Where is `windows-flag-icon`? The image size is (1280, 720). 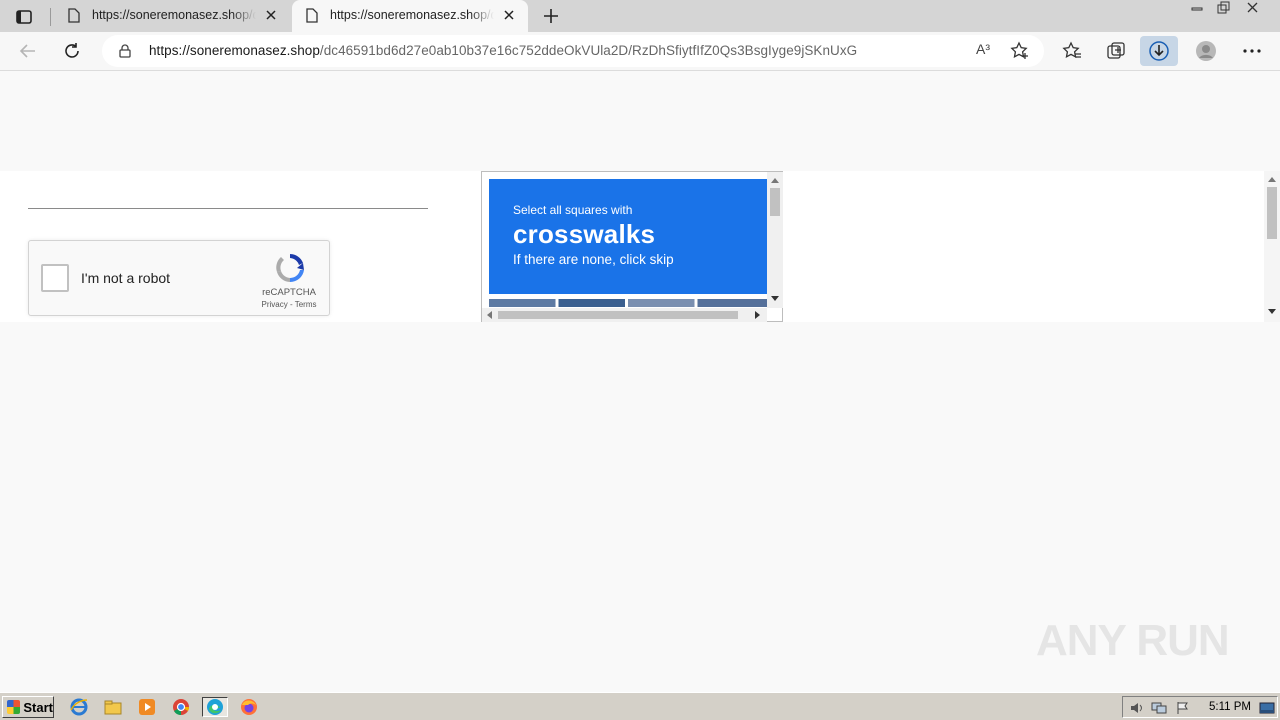 windows-flag-icon is located at coordinates (14, 707).